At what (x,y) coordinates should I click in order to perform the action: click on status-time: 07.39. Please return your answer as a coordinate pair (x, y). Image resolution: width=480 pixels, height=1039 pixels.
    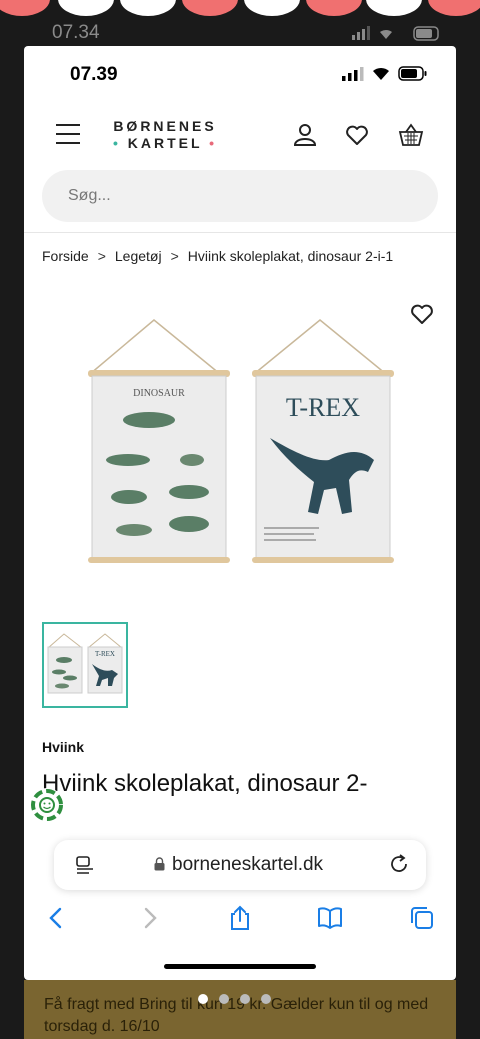
    Looking at the image, I should click on (94, 74).